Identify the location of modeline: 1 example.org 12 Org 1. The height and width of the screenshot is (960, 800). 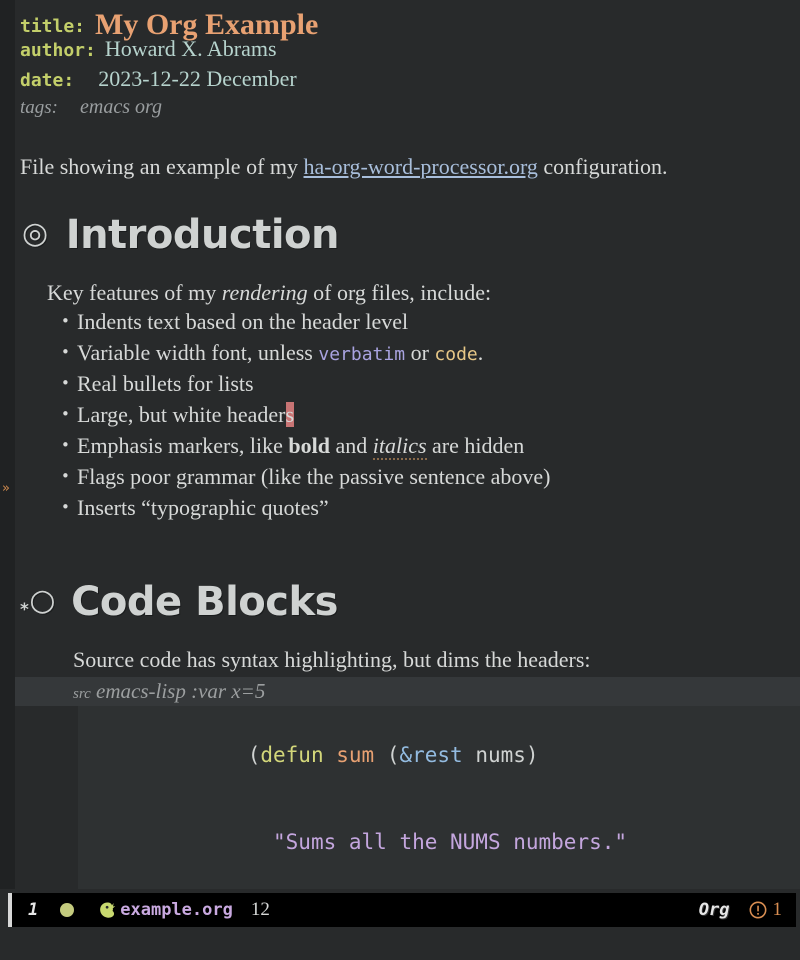
(400, 909).